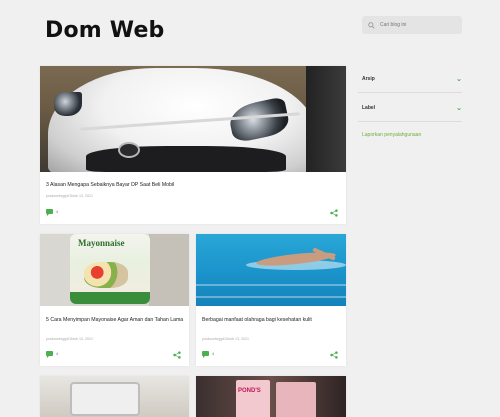 This screenshot has width=500, height=417. What do you see at coordinates (412, 79) in the screenshot?
I see `sidebar-archive: Arsip ⌄` at bounding box center [412, 79].